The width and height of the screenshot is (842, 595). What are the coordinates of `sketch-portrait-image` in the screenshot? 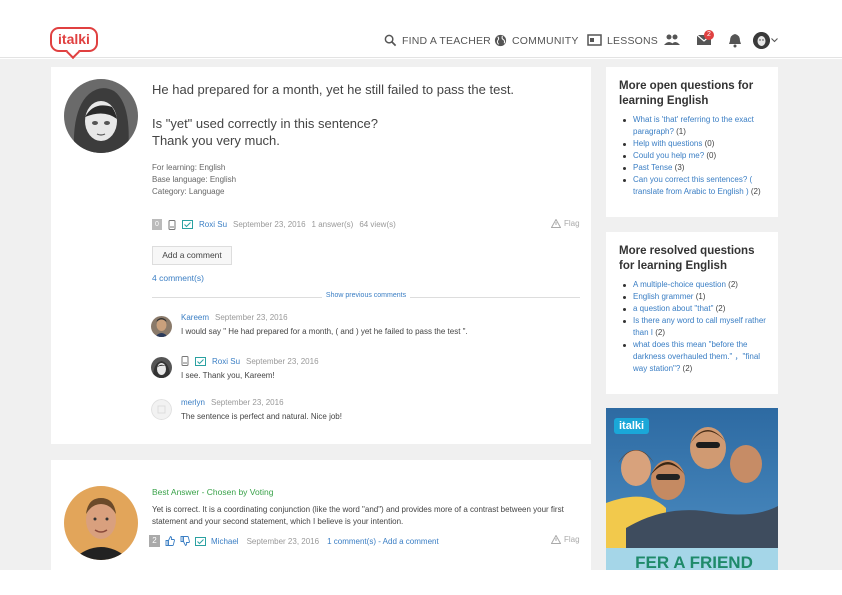 It's located at (101, 116).